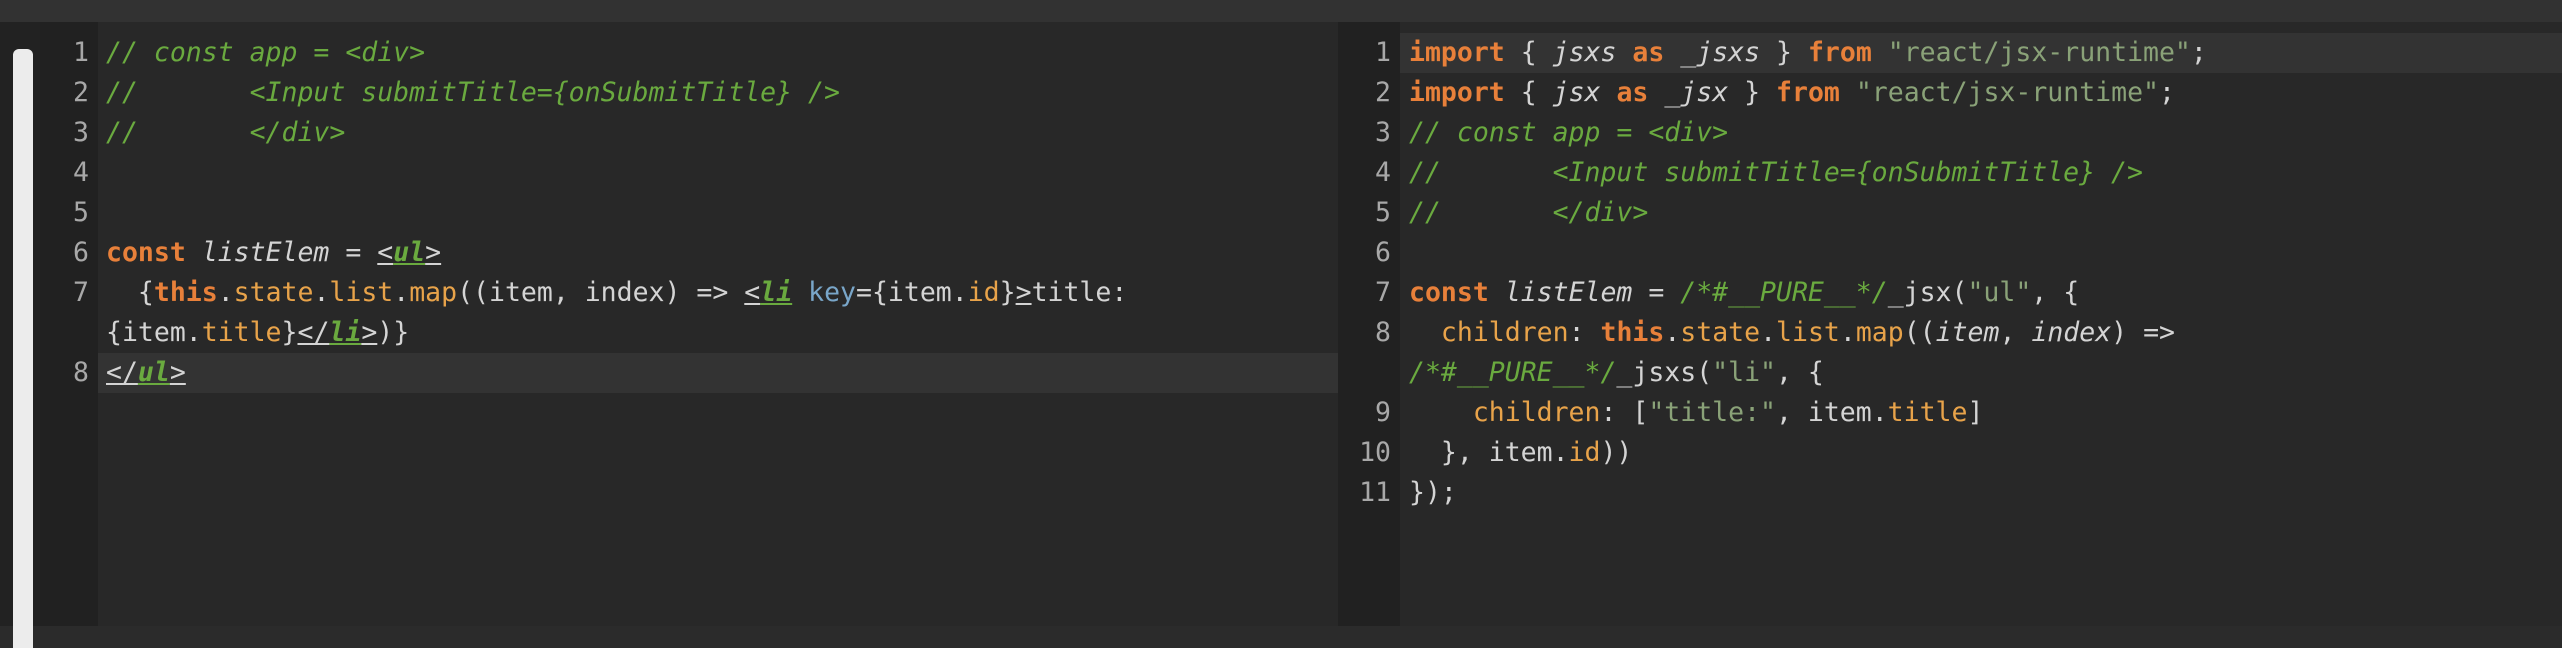 The image size is (2562, 648). I want to click on code-text: ], so click(1975, 412).